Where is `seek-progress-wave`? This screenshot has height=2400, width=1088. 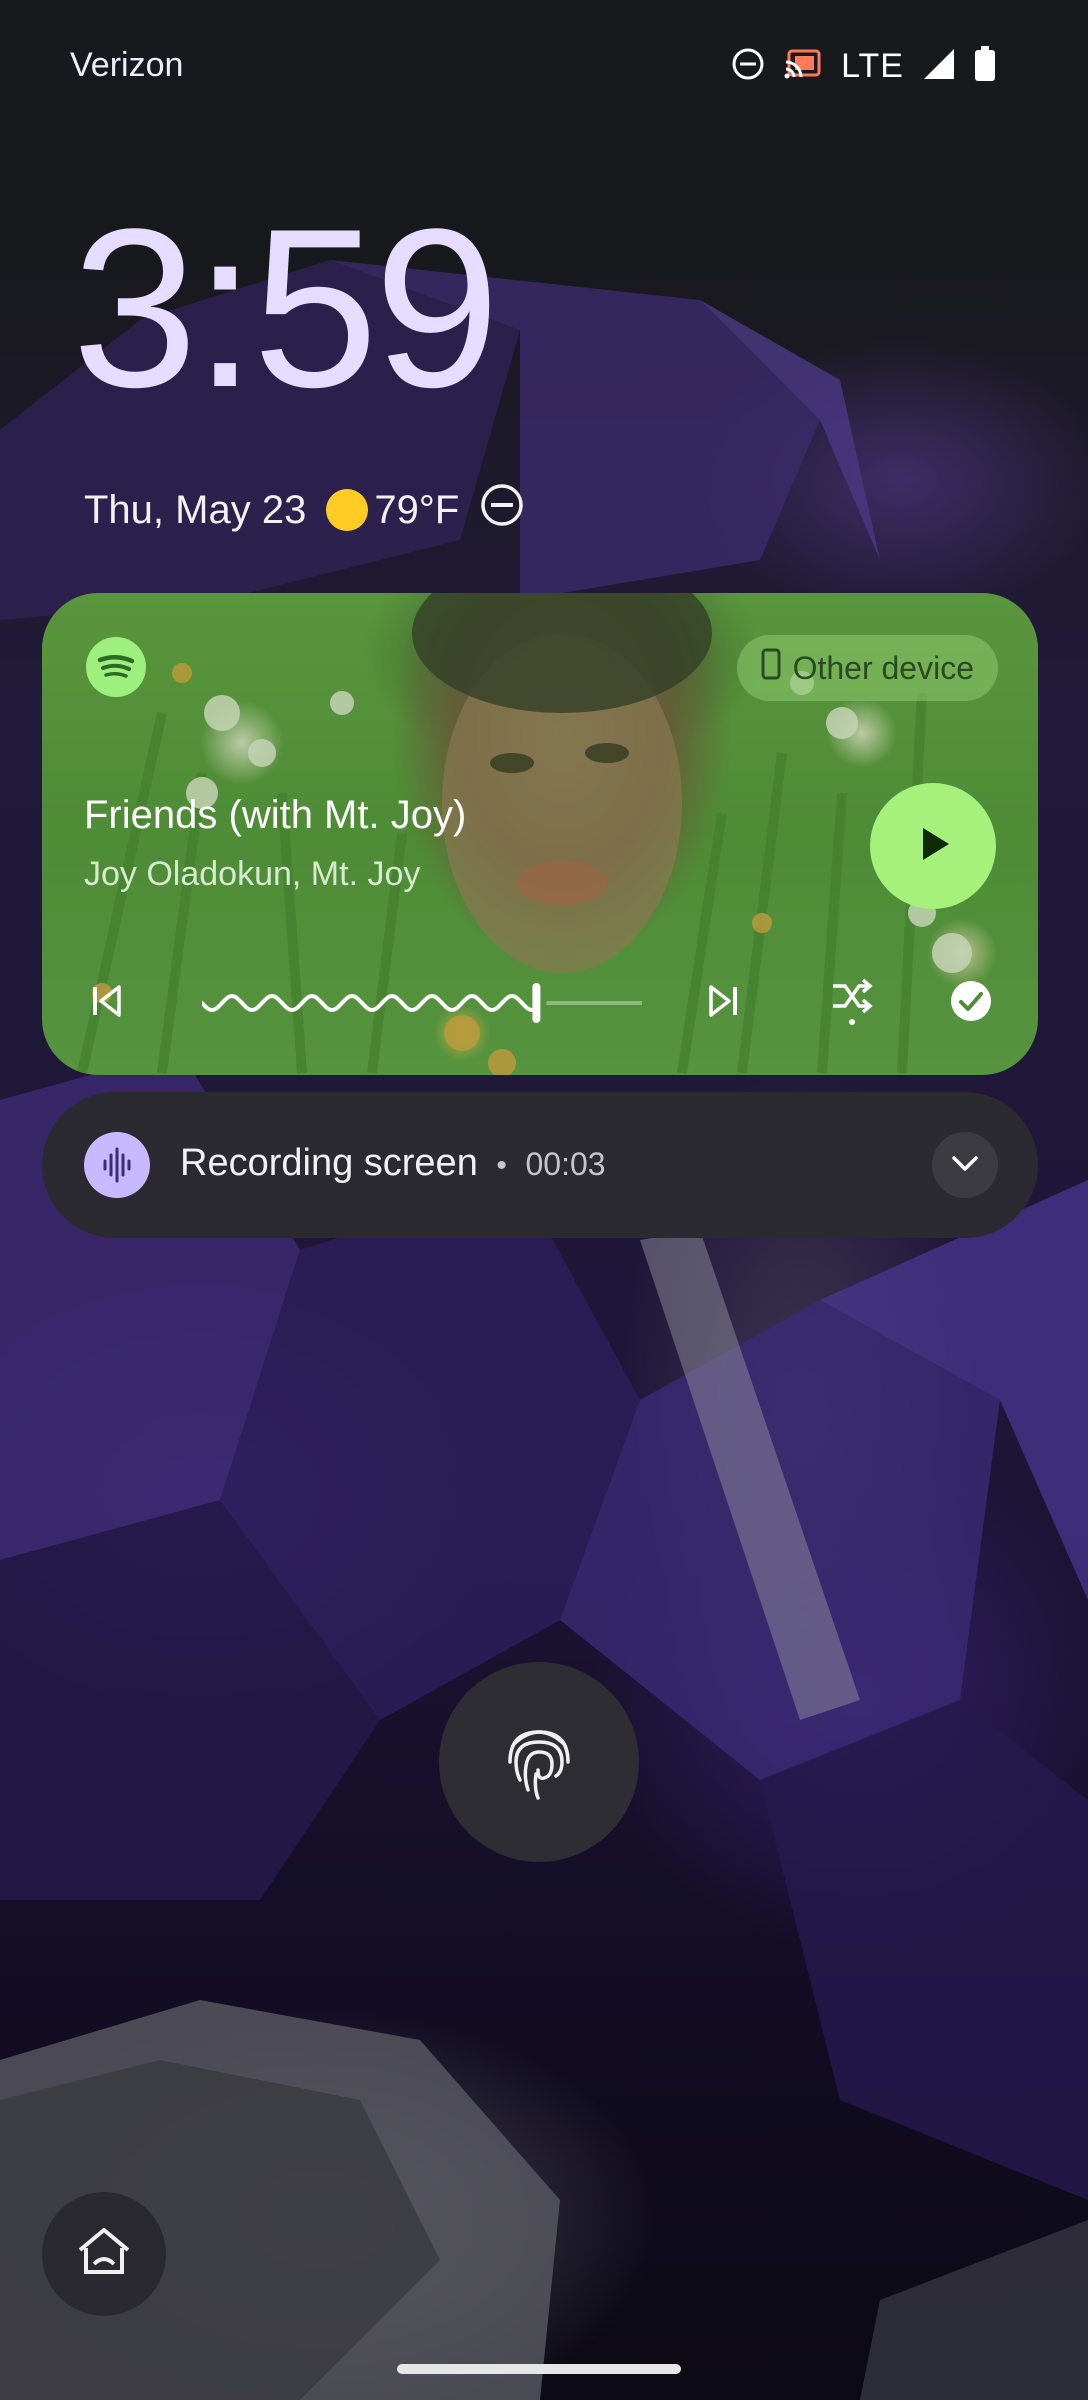
seek-progress-wave is located at coordinates (369, 1003).